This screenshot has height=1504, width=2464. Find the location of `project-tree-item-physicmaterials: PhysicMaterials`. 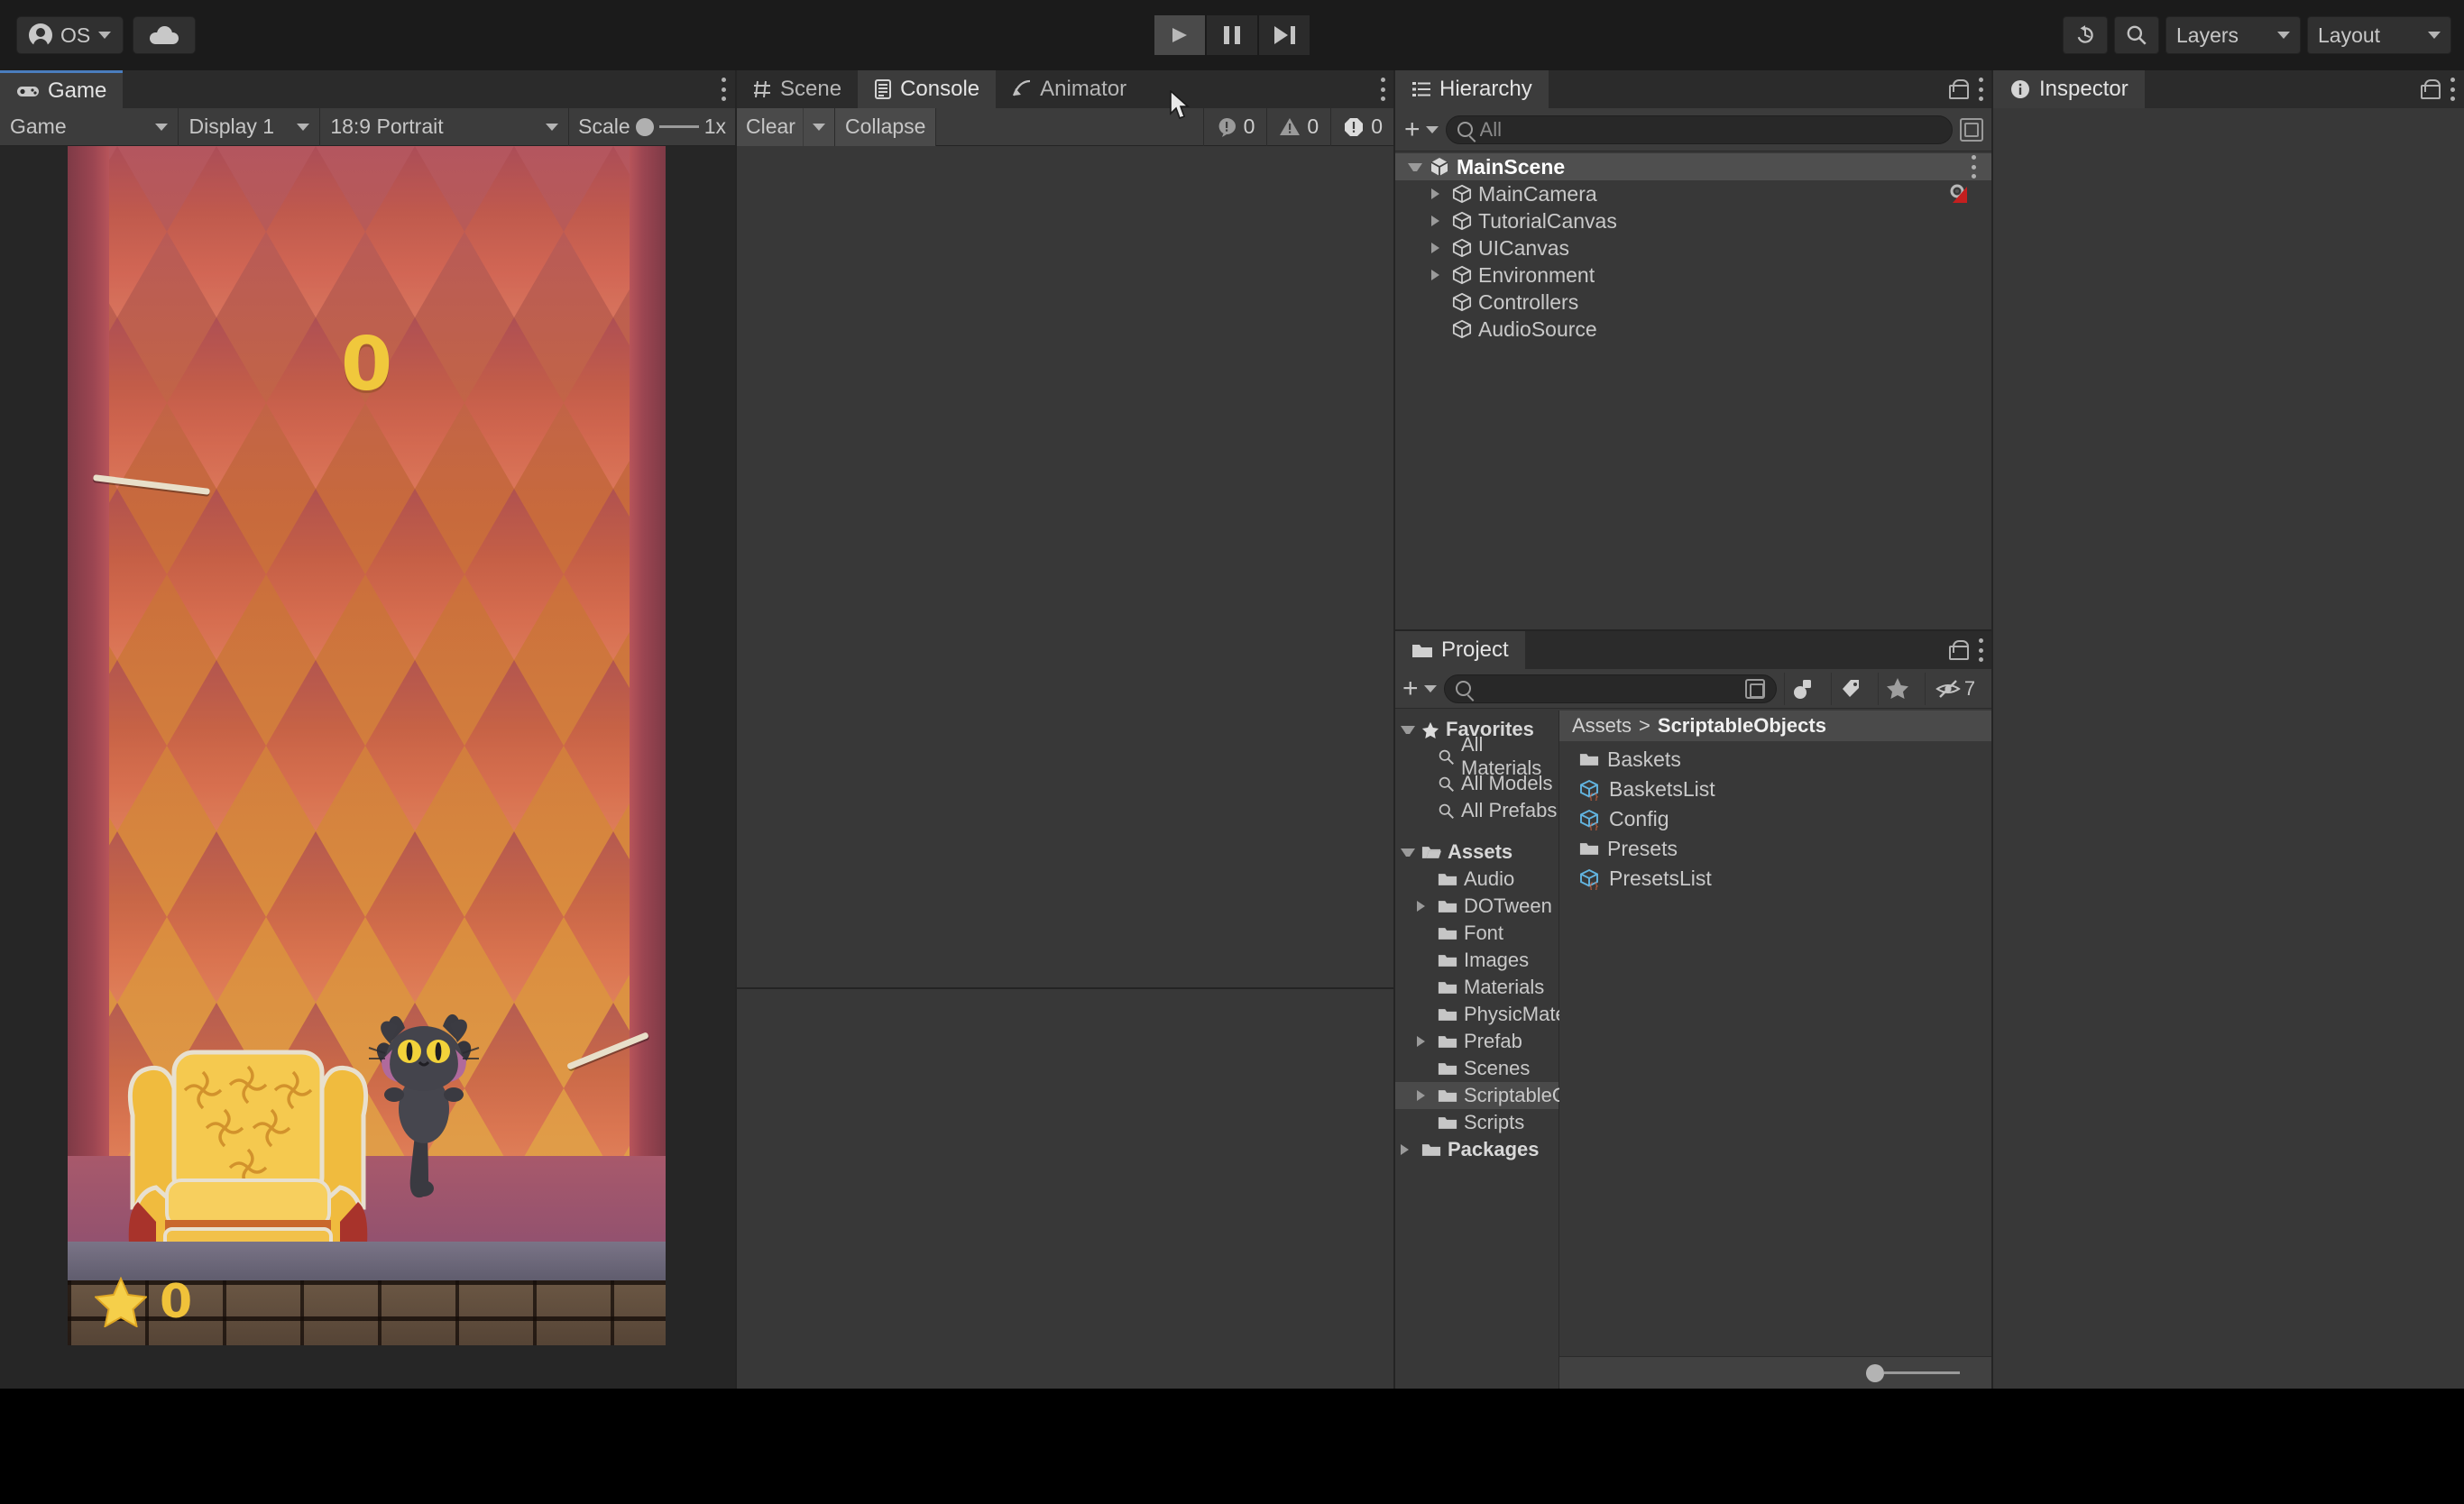

project-tree-item-physicmaterials: PhysicMaterials is located at coordinates (1499, 1014).